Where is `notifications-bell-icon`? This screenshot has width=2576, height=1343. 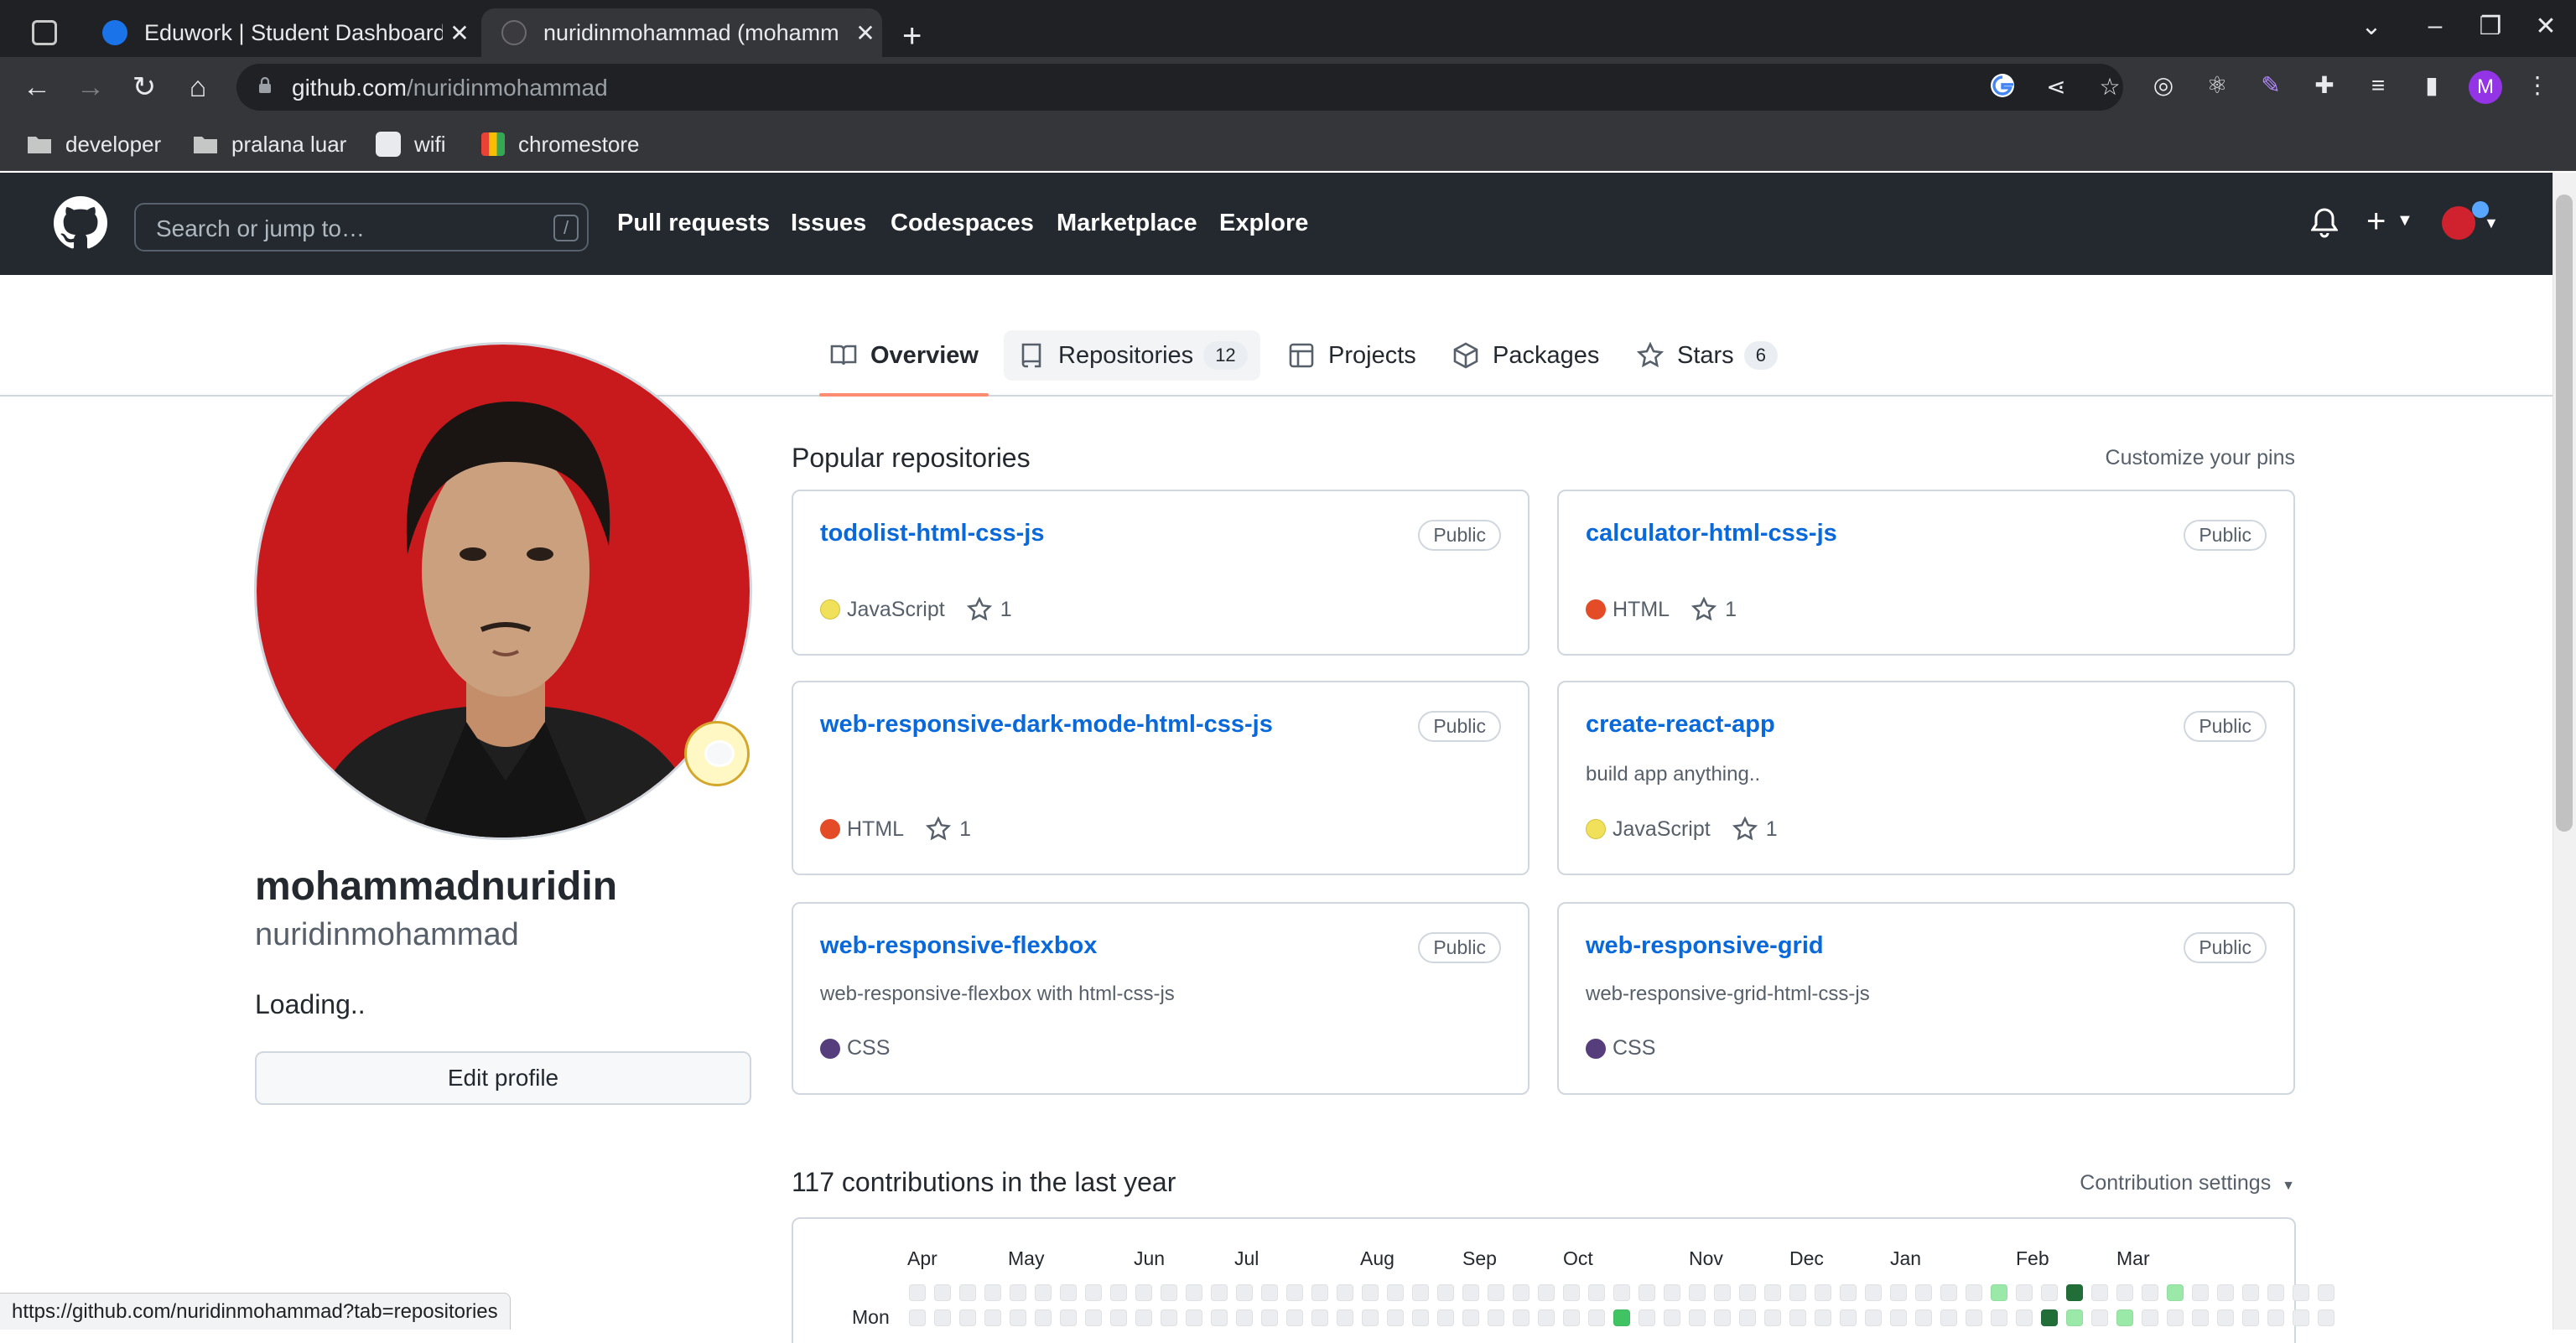 notifications-bell-icon is located at coordinates (2324, 223).